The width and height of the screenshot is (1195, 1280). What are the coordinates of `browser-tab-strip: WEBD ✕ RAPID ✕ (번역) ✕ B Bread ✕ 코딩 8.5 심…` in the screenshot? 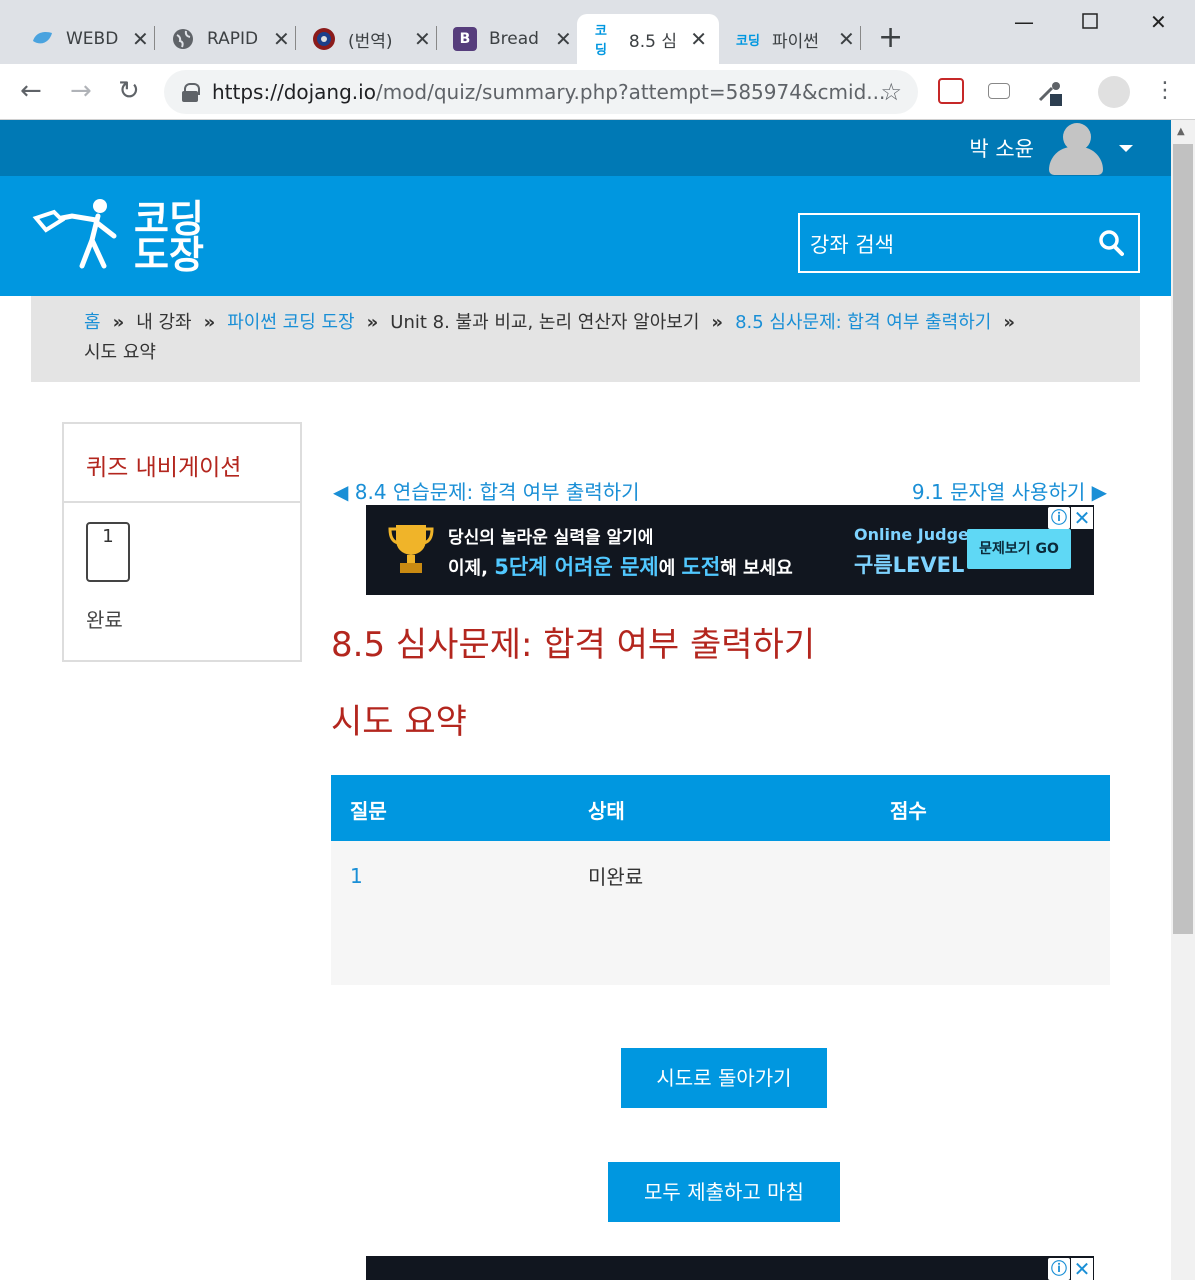 It's located at (597, 32).